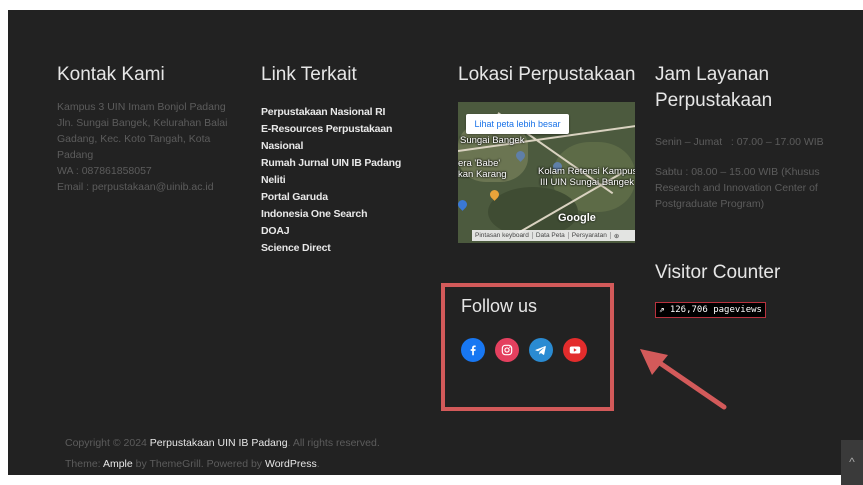  Describe the element at coordinates (715, 310) in the screenshot. I see `pageview-count: 126,706 pageviews` at that location.